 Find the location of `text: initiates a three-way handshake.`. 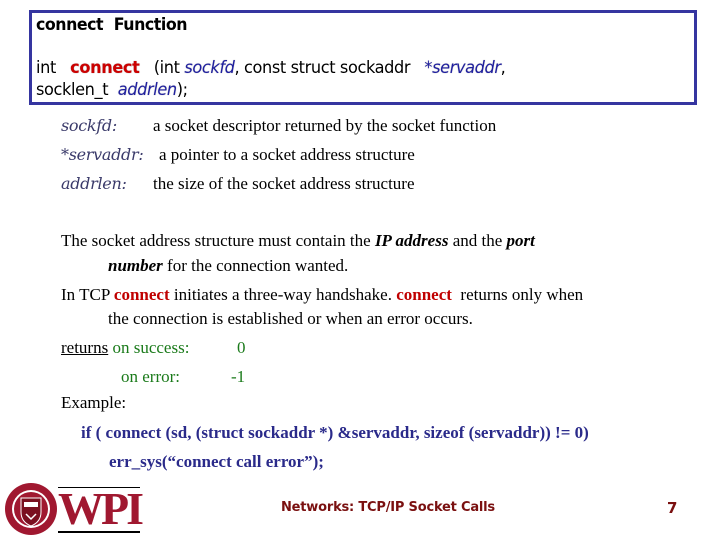

text: initiates a three-way handshake. is located at coordinates (283, 294).